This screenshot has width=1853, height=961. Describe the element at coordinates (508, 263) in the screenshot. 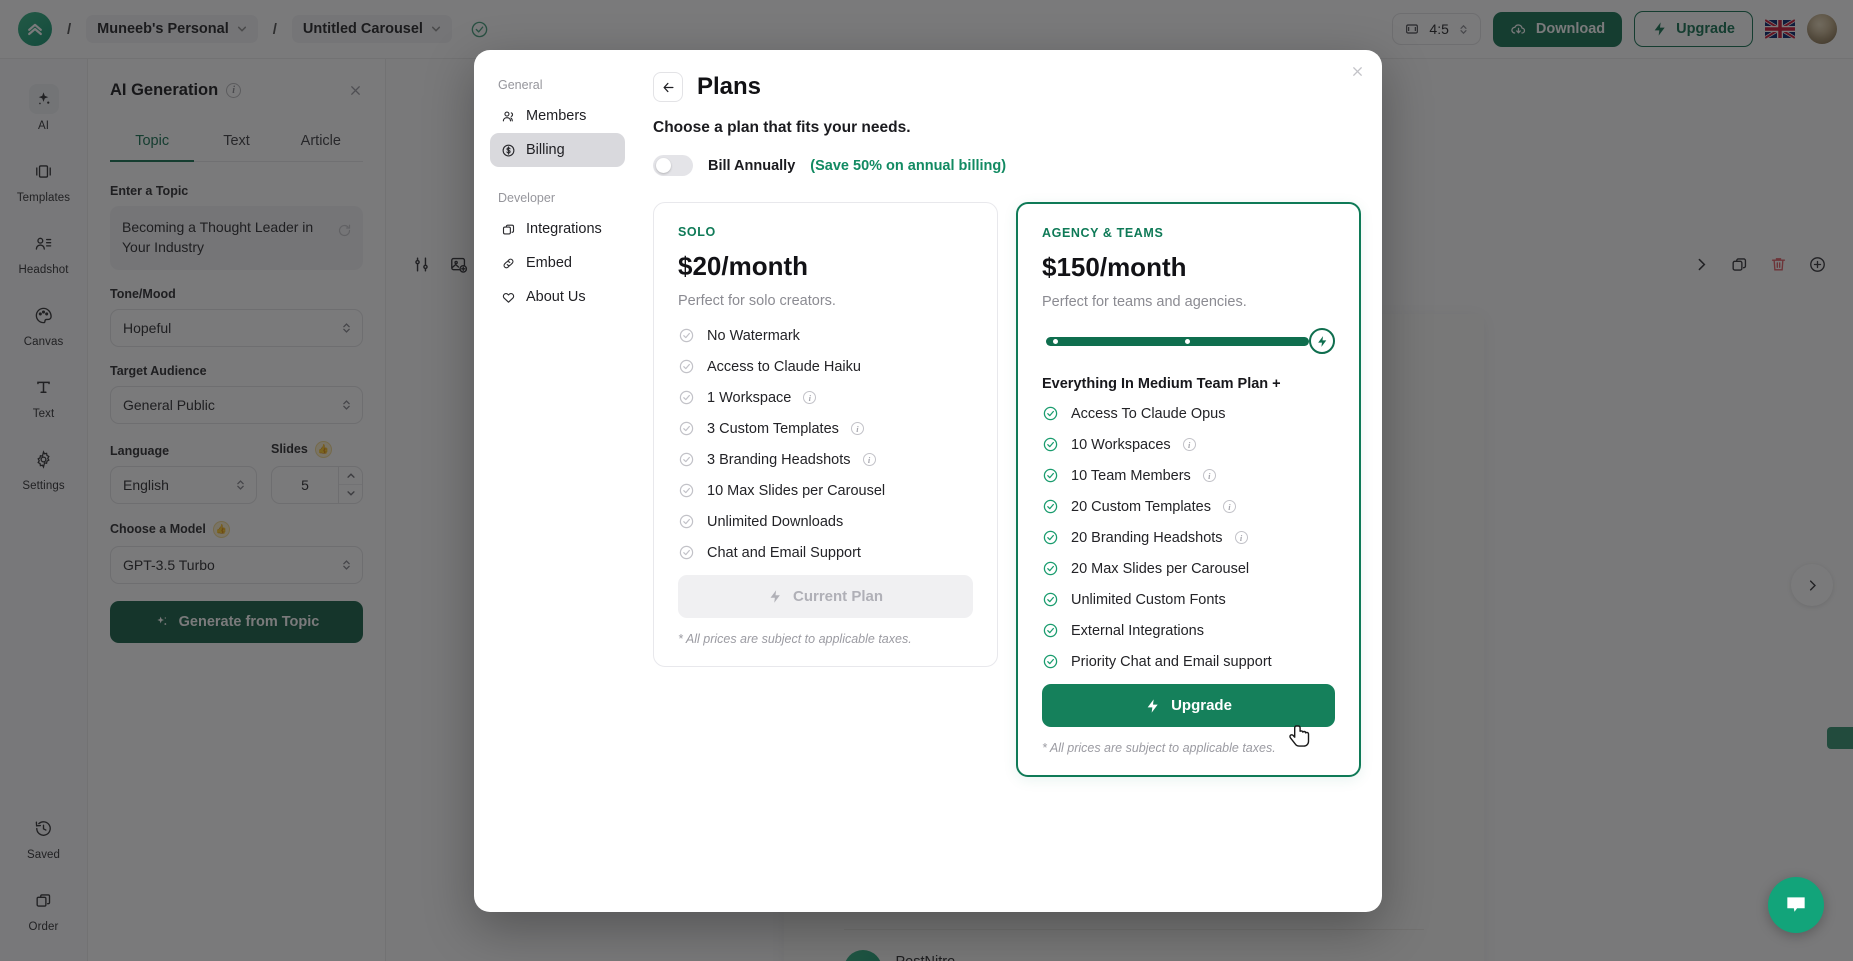

I see `link-icon` at that location.